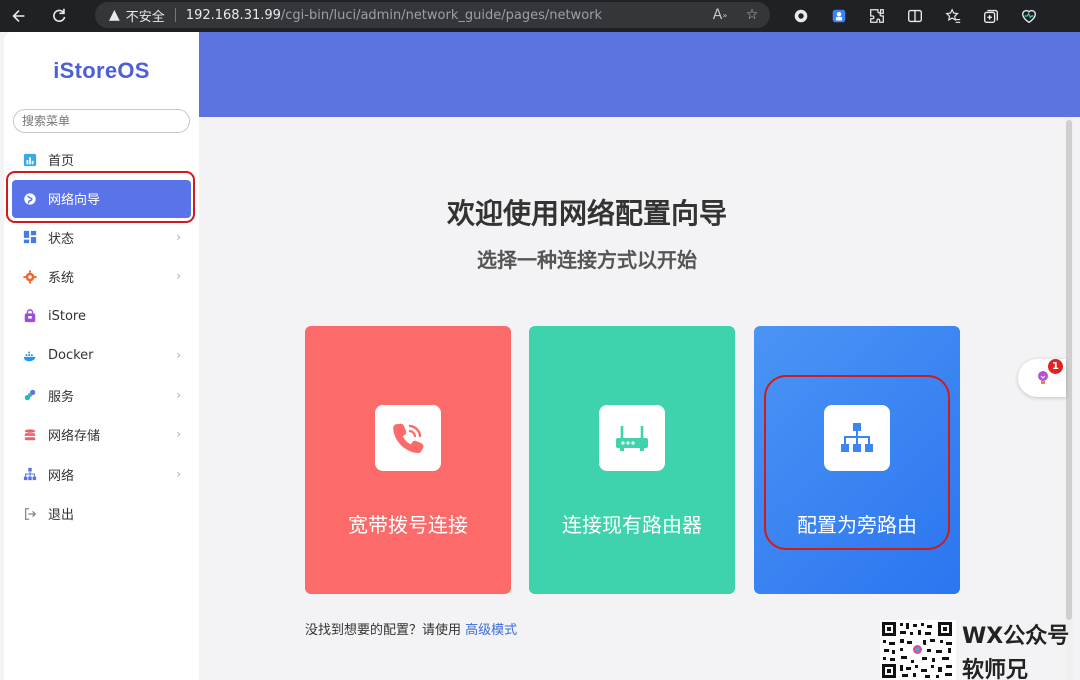 This screenshot has height=680, width=1080. I want to click on reload-button, so click(59, 16).